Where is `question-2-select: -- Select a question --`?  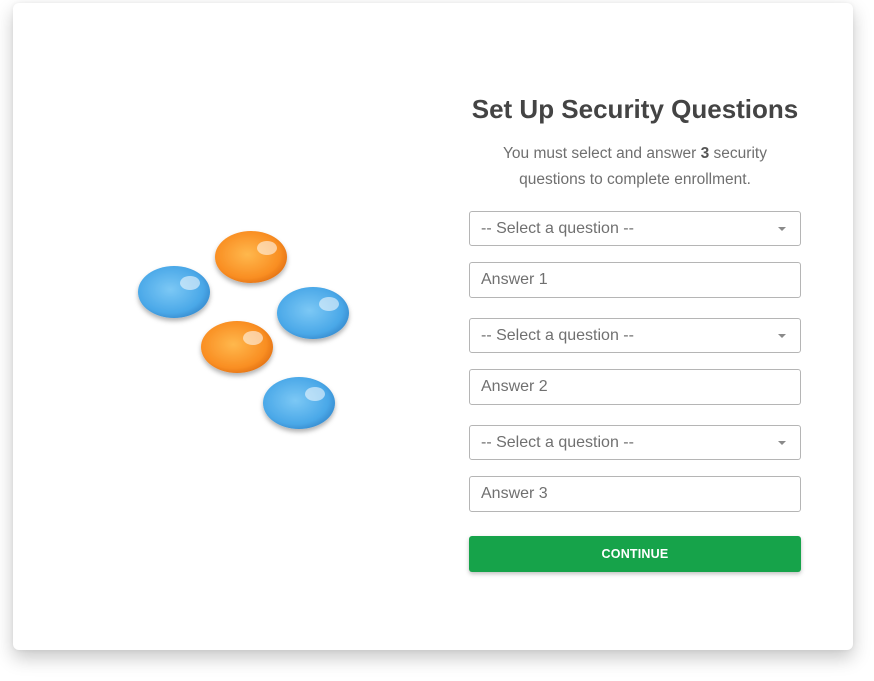
question-2-select: -- Select a question -- is located at coordinates (635, 335).